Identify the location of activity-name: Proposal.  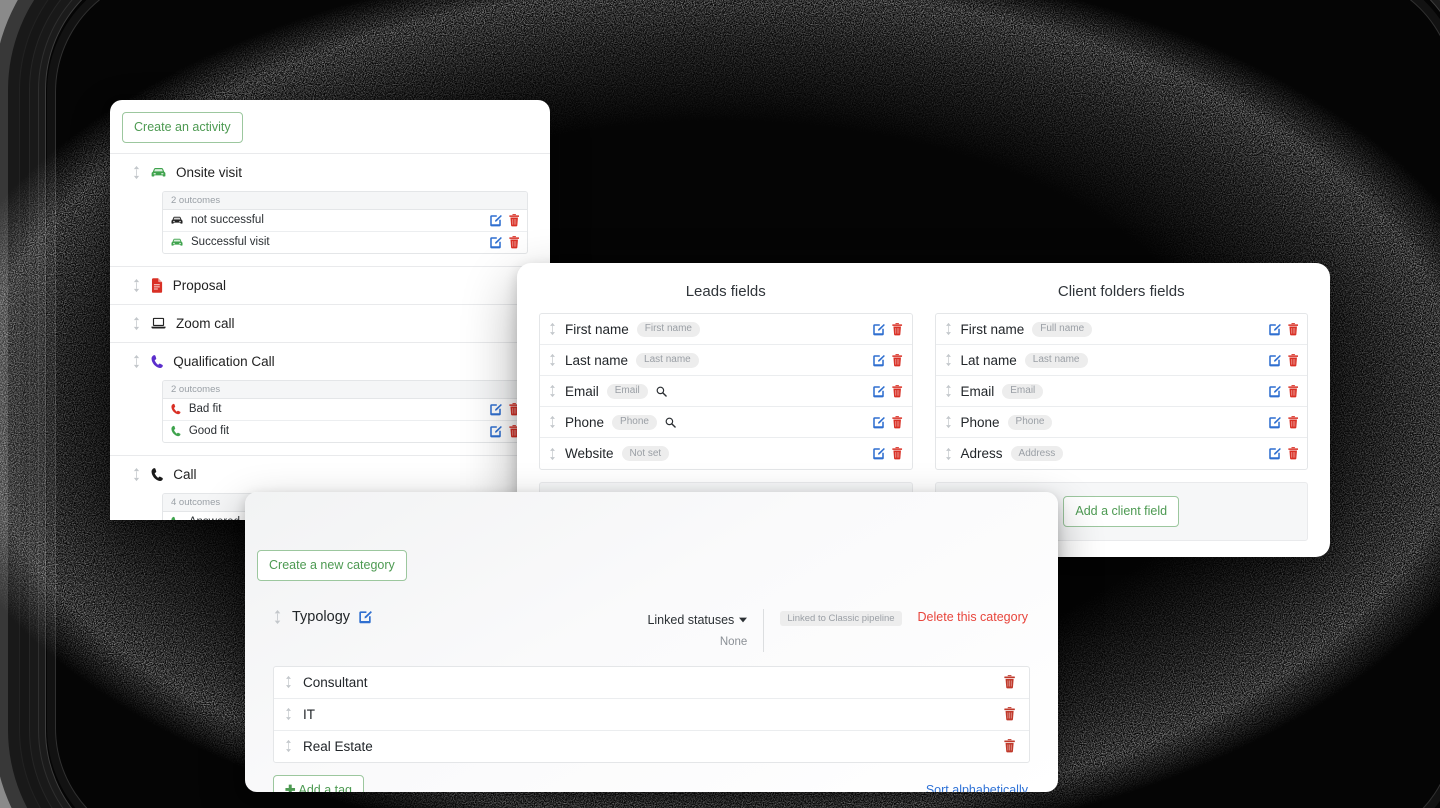
(199, 285).